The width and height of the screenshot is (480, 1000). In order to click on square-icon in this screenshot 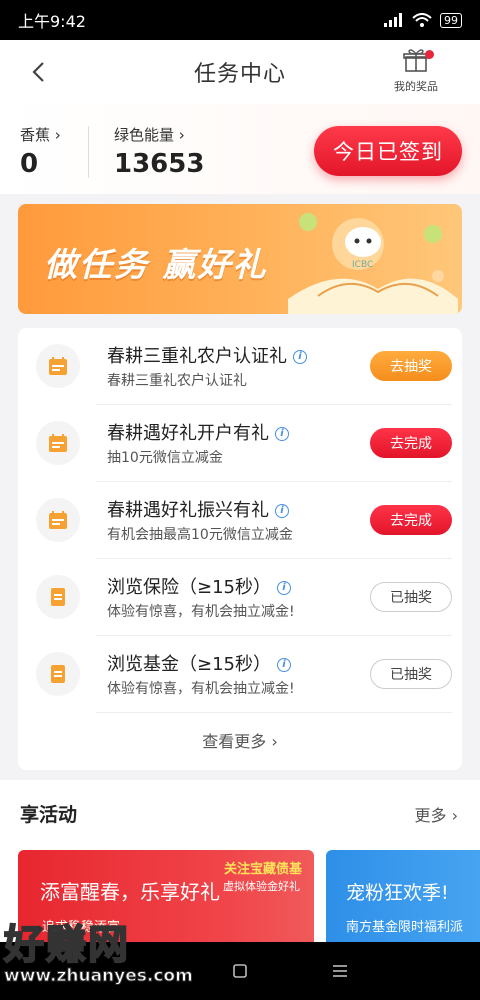, I will do `click(240, 971)`.